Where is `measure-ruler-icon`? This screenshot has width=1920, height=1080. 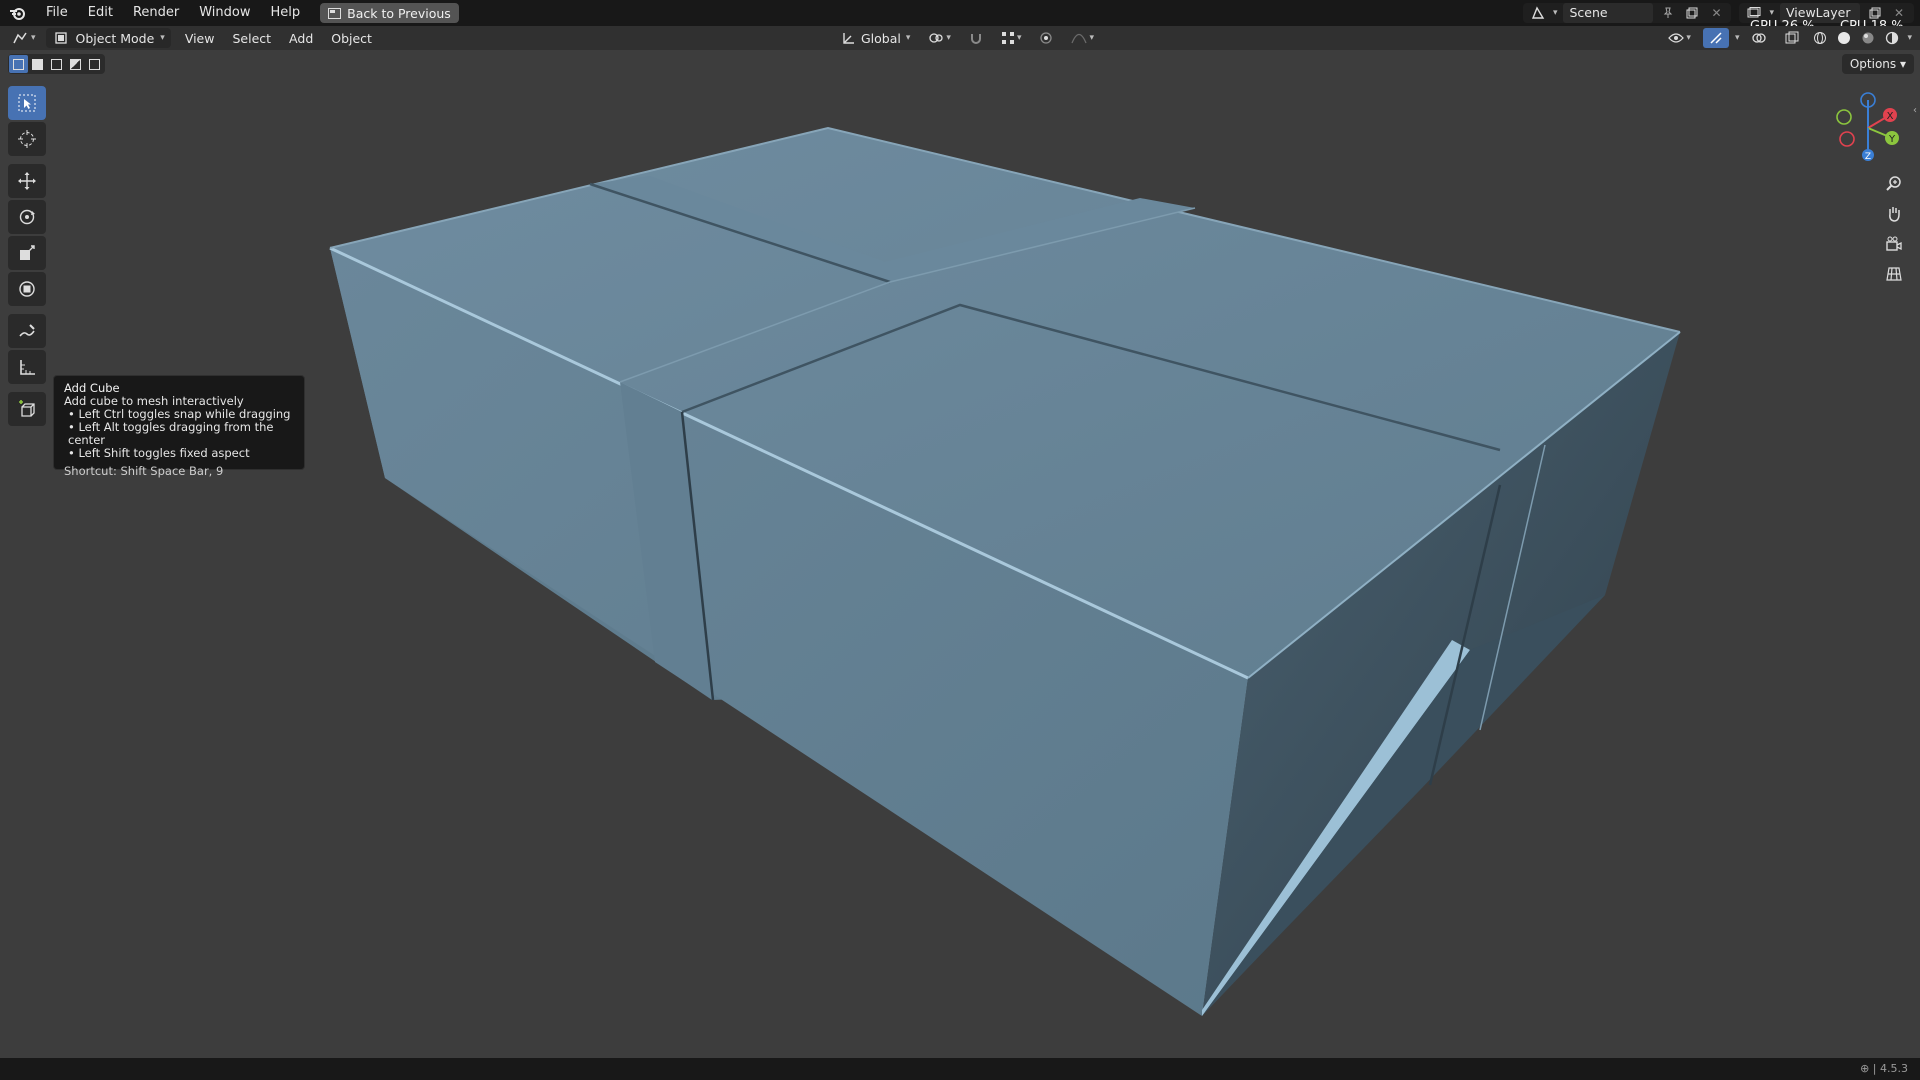
measure-ruler-icon is located at coordinates (27, 367).